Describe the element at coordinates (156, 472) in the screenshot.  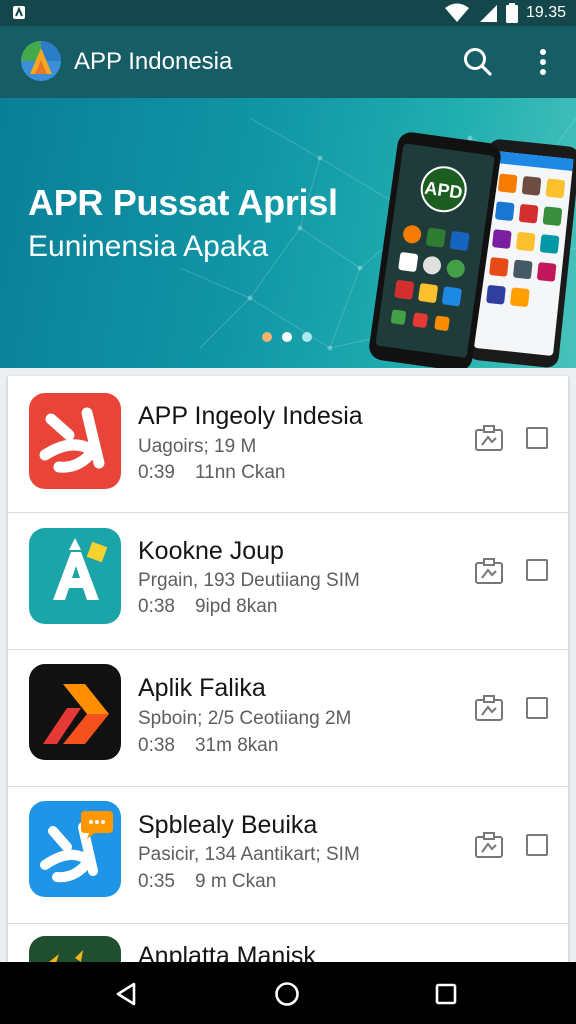
I see `app-time: 0:39` at that location.